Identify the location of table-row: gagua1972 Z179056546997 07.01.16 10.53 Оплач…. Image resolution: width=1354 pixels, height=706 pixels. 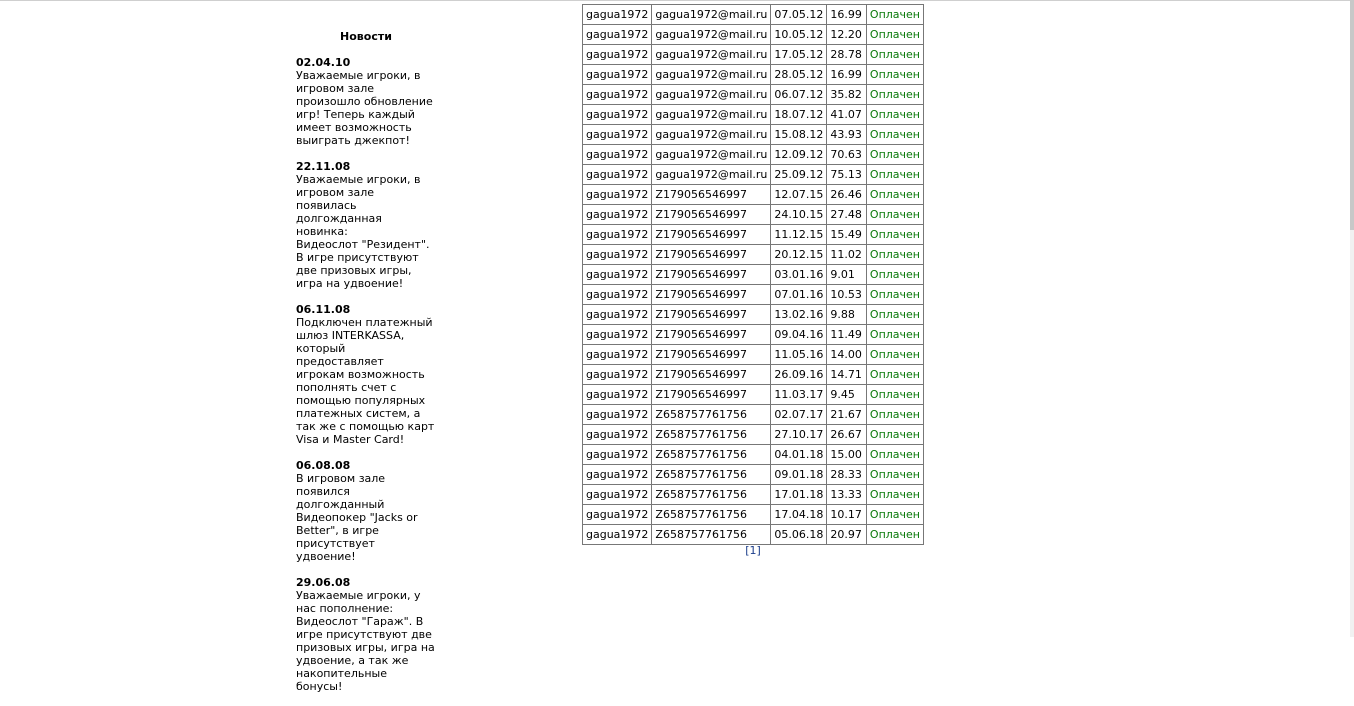
(753, 294).